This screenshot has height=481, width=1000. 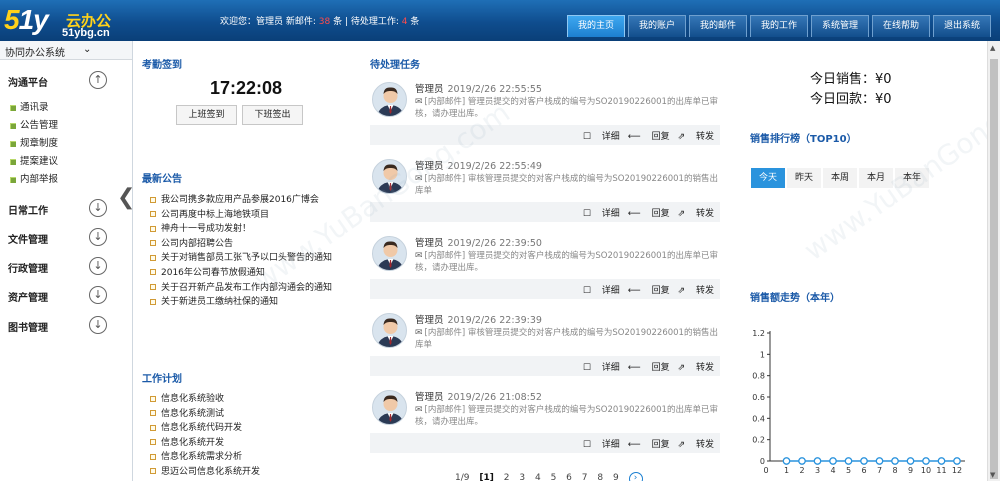 I want to click on sidebar-group-files: 文件管理, so click(x=28, y=238).